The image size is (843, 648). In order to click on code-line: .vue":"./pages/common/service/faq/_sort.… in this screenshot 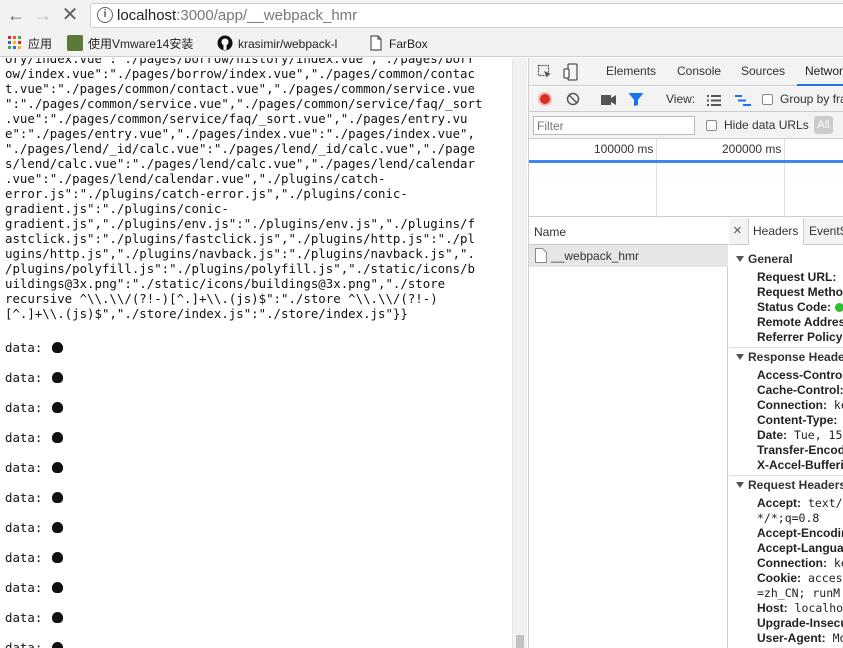, I will do `click(236, 118)`.